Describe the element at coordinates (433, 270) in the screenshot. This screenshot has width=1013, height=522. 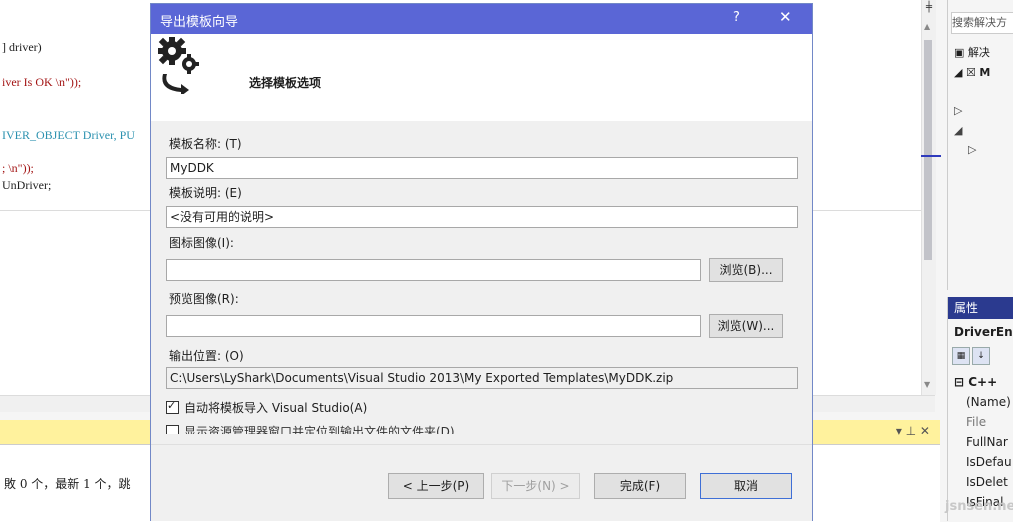
I see `icon-image-field` at that location.